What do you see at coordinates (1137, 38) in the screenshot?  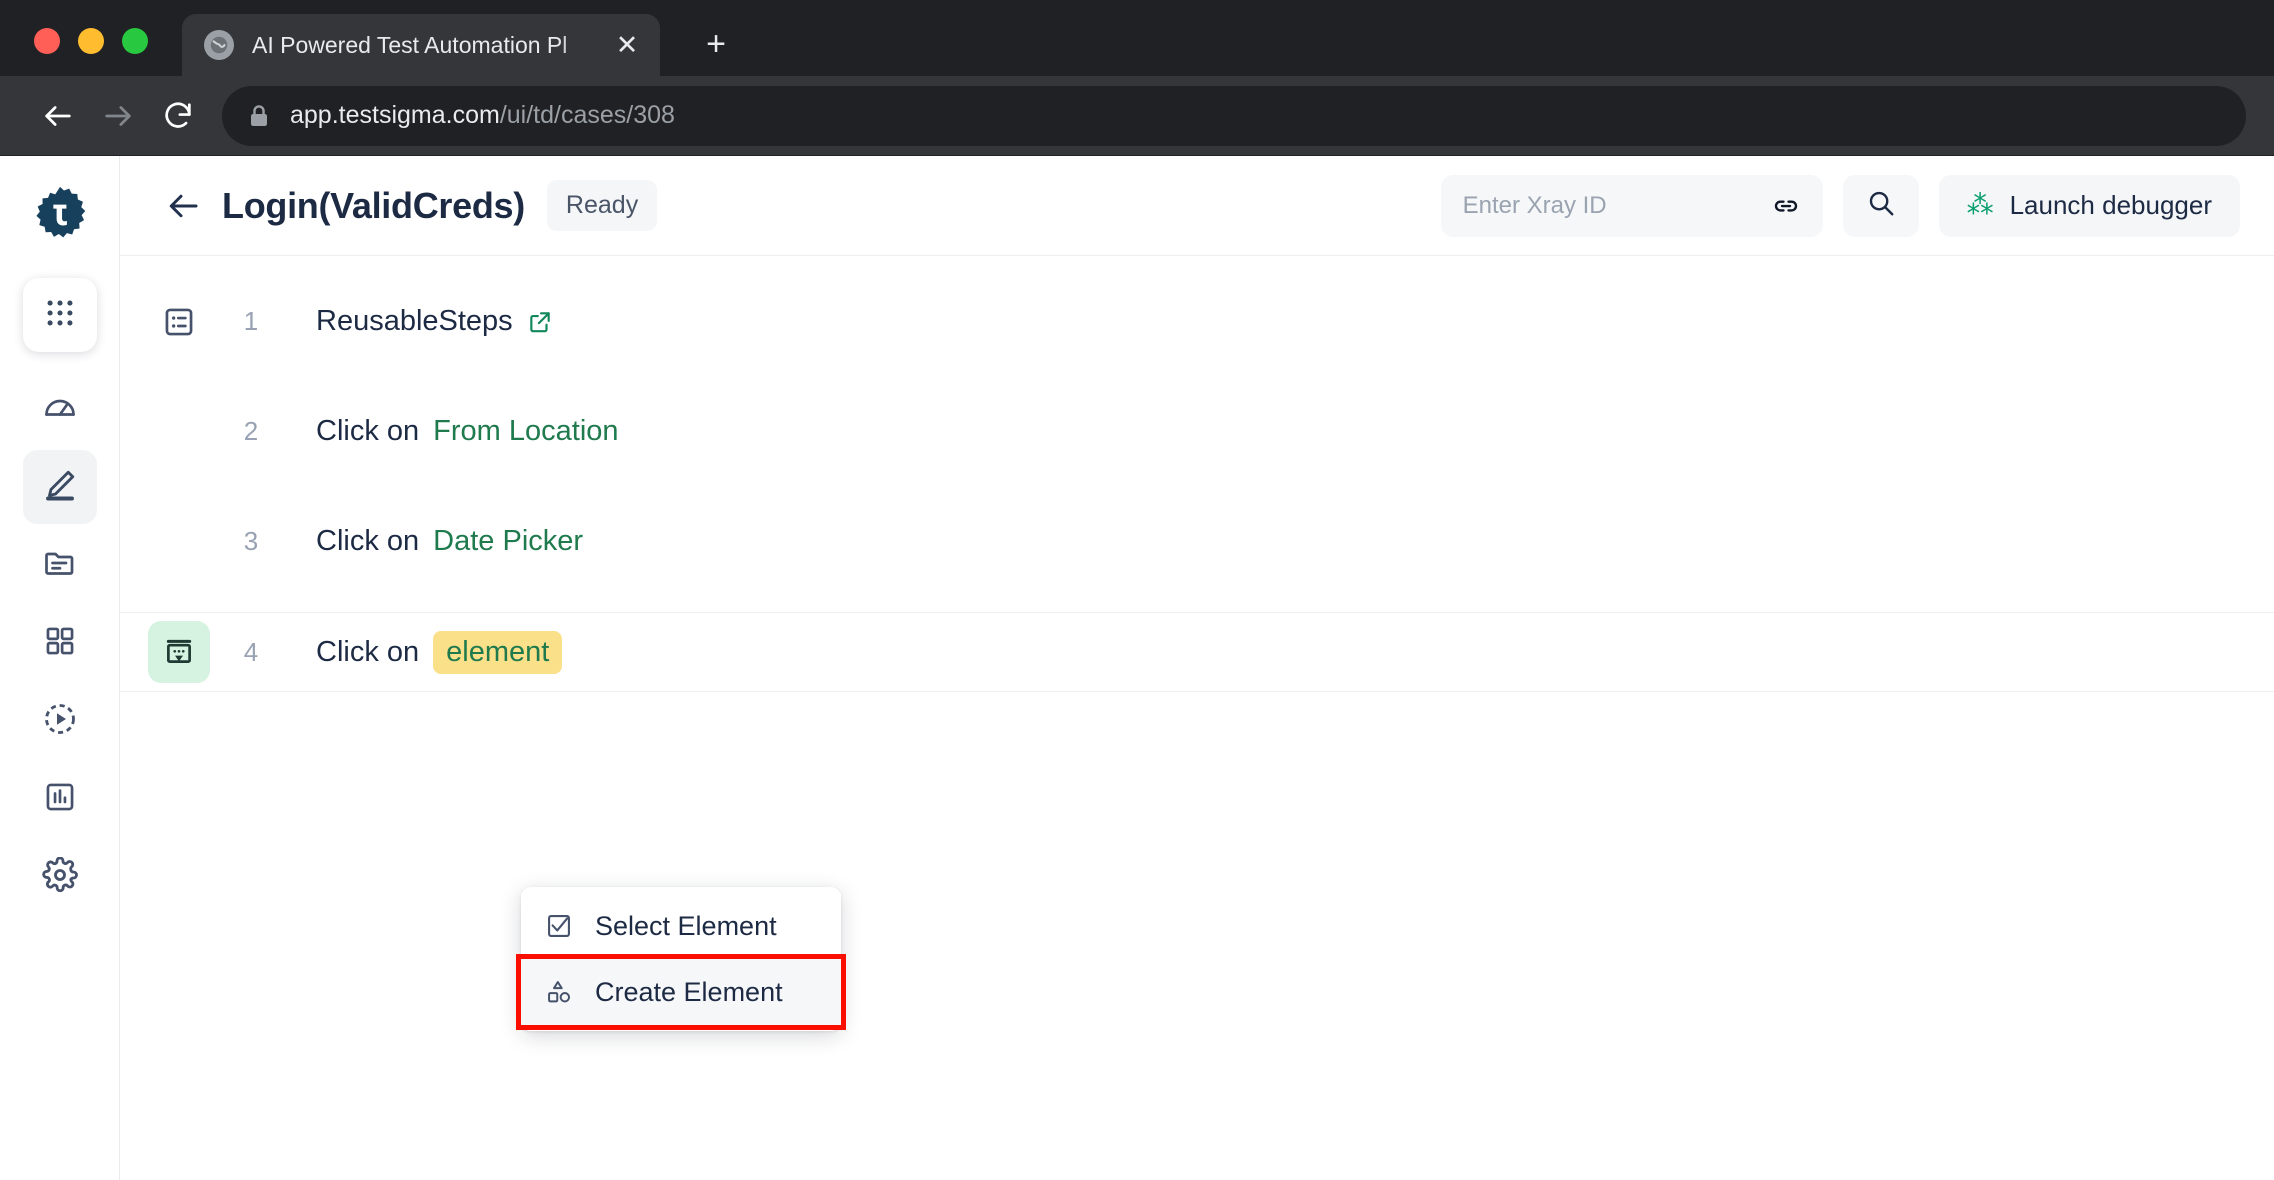 I see `browser-tab-bar: AI Powered Test Automation Pl ✕ +` at bounding box center [1137, 38].